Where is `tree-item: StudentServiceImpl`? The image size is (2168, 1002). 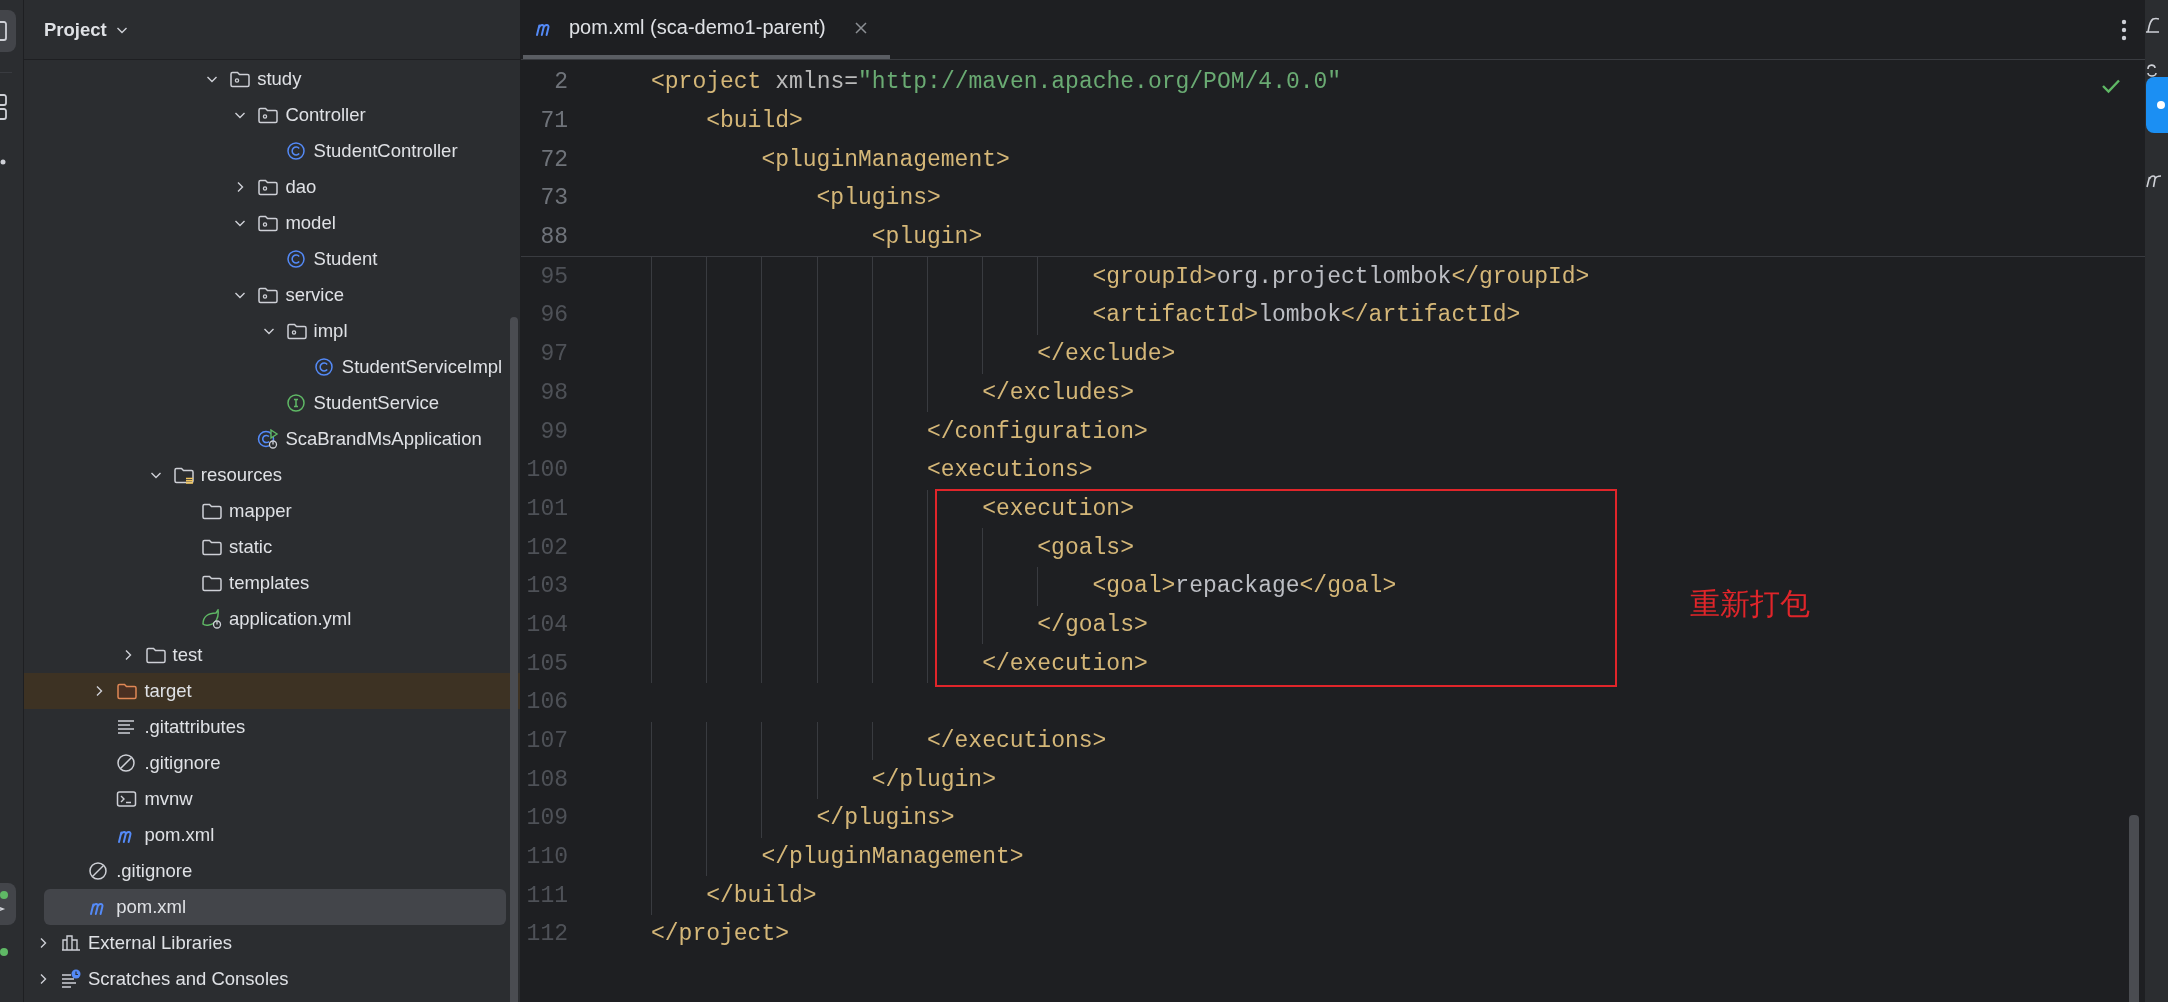 tree-item: StudentServiceImpl is located at coordinates (272, 367).